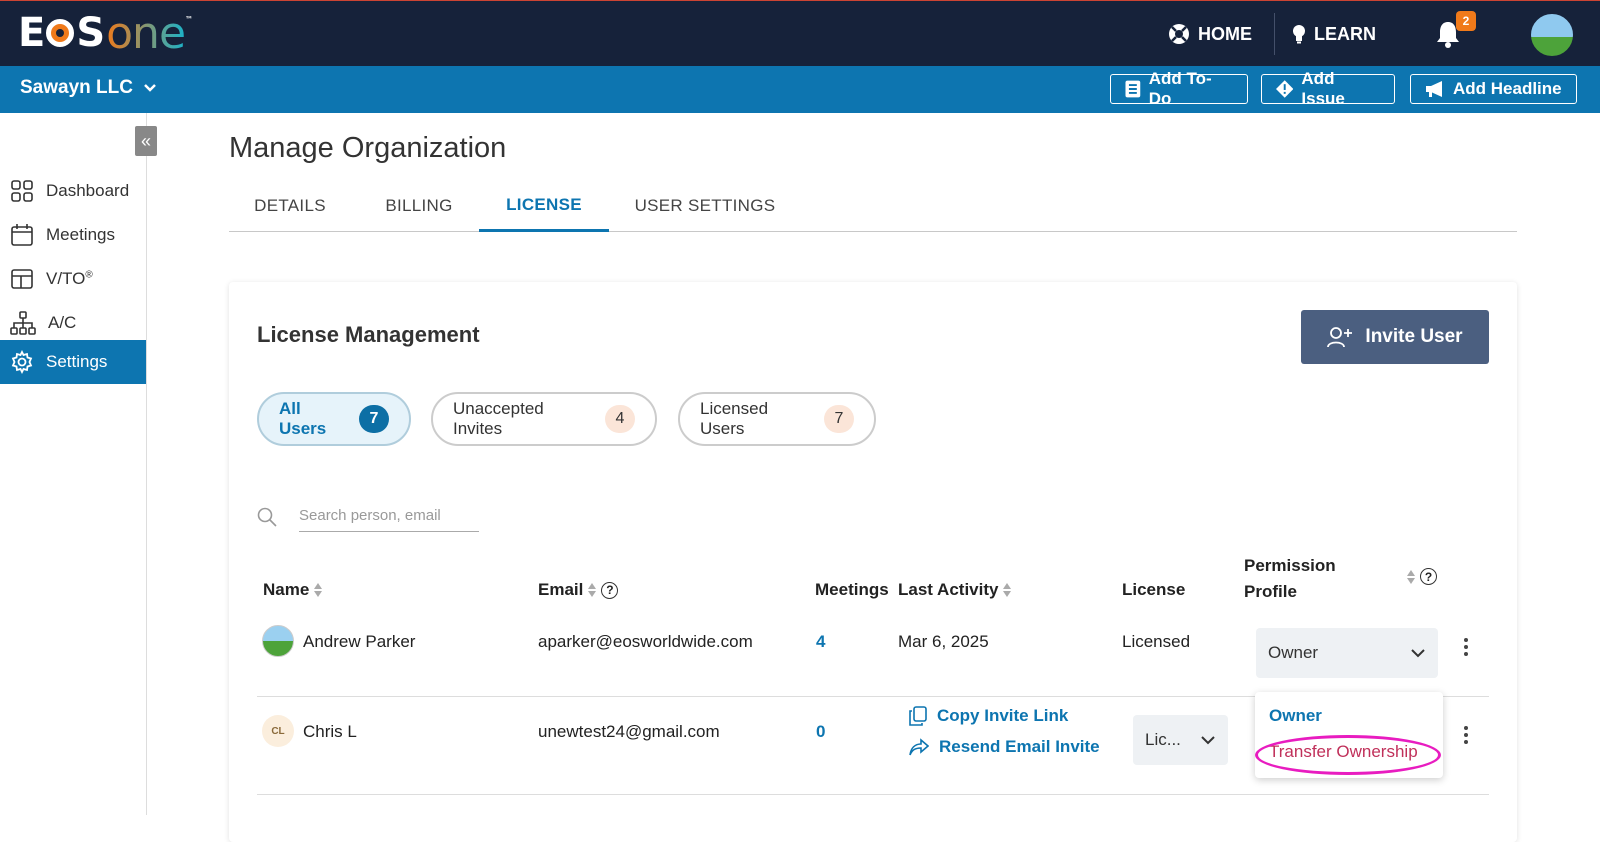  What do you see at coordinates (334, 419) in the screenshot?
I see `filter-all-users: All Users 7` at bounding box center [334, 419].